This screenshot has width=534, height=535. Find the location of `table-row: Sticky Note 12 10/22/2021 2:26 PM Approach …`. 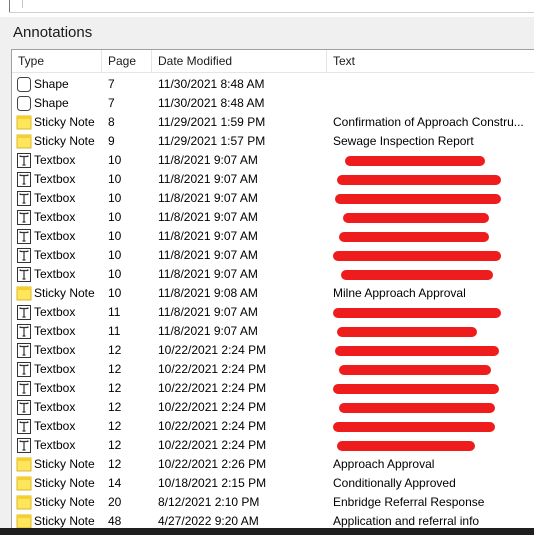

table-row: Sticky Note 12 10/22/2021 2:26 PM Approach … is located at coordinates (273, 464).